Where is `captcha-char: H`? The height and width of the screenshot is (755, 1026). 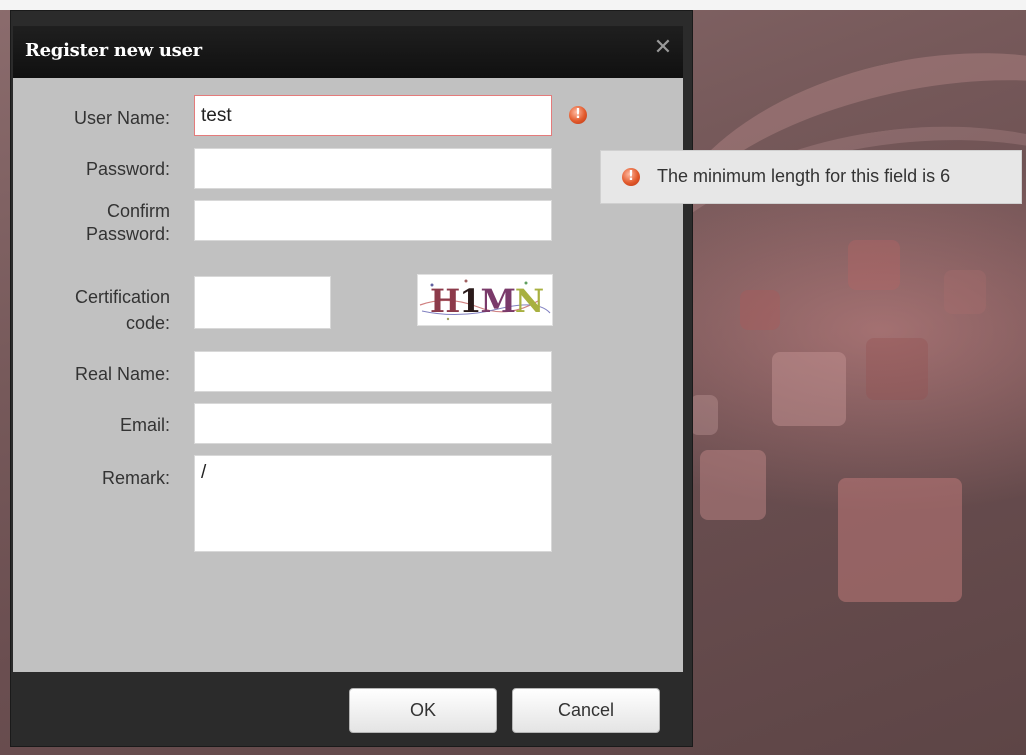
captcha-char: H is located at coordinates (445, 301).